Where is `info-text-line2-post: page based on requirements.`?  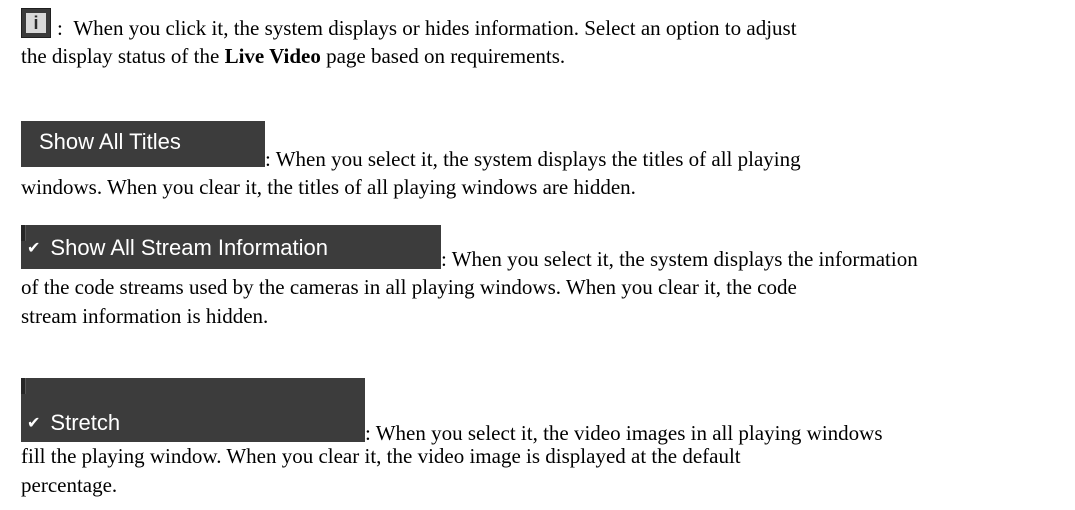 info-text-line2-post: page based on requirements. is located at coordinates (443, 56).